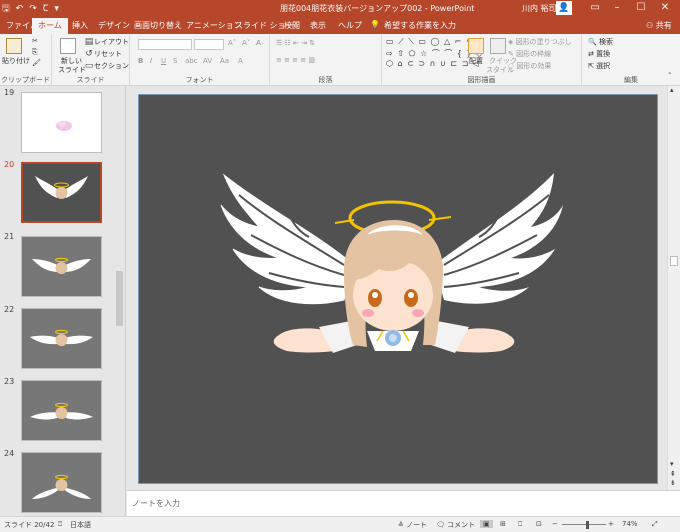  Describe the element at coordinates (665, 8) in the screenshot. I see `close-icon: ✕` at that location.